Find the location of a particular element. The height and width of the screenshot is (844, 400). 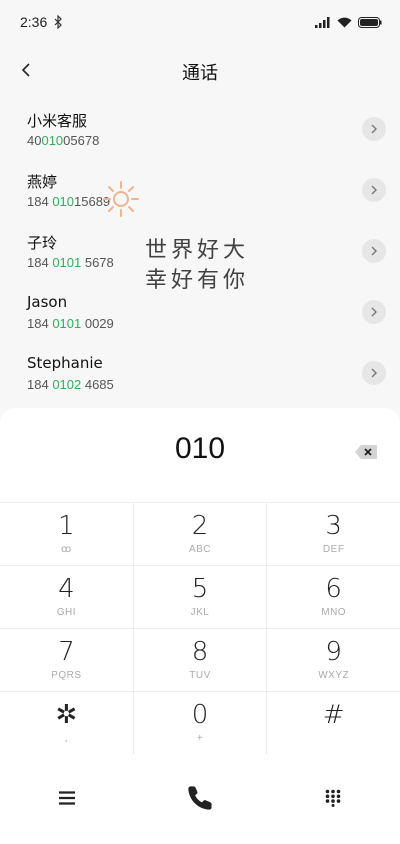

menu-icon is located at coordinates (66, 798).